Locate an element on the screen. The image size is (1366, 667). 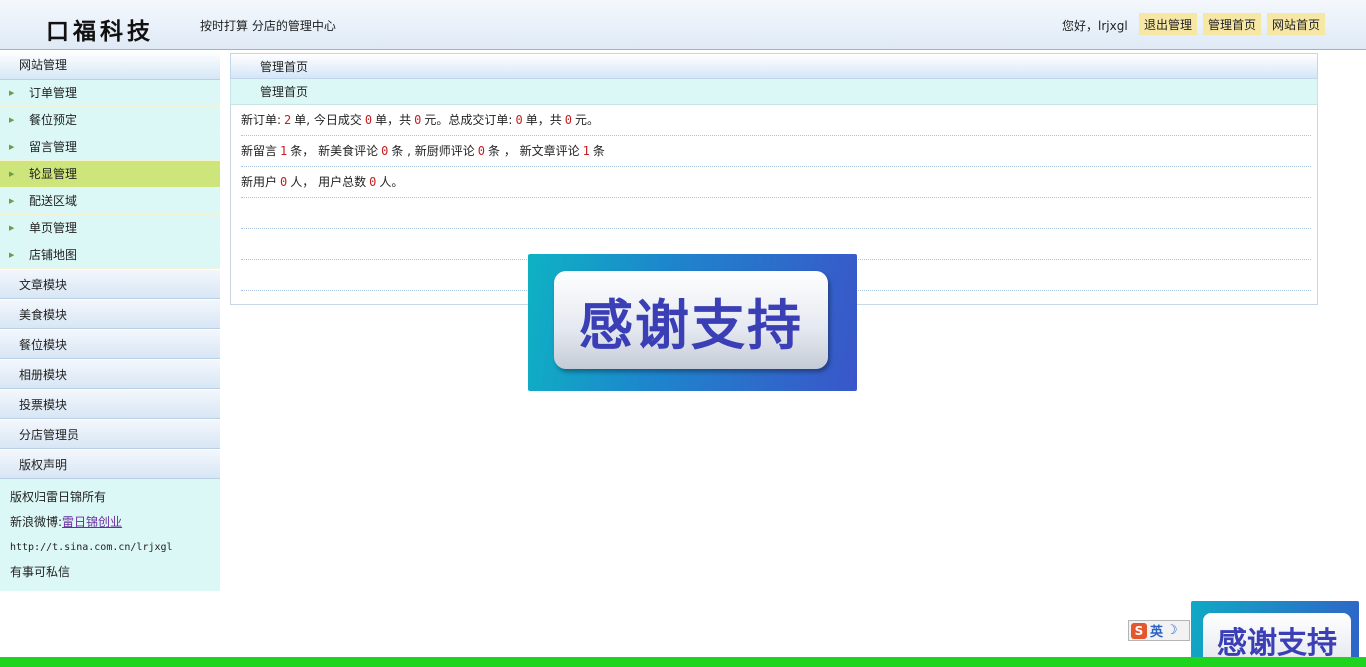
sidebar-head-site-management: 网站管理 is located at coordinates (110, 65).